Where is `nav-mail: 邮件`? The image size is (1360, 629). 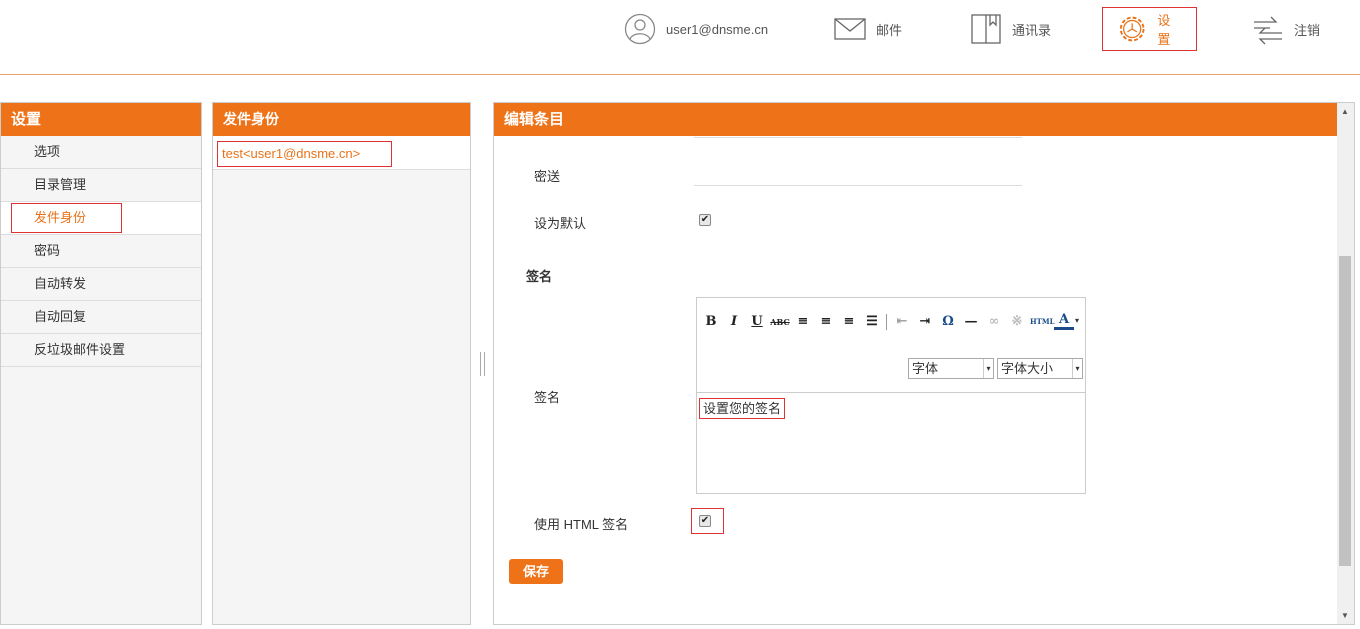
nav-mail: 邮件 is located at coordinates (868, 29).